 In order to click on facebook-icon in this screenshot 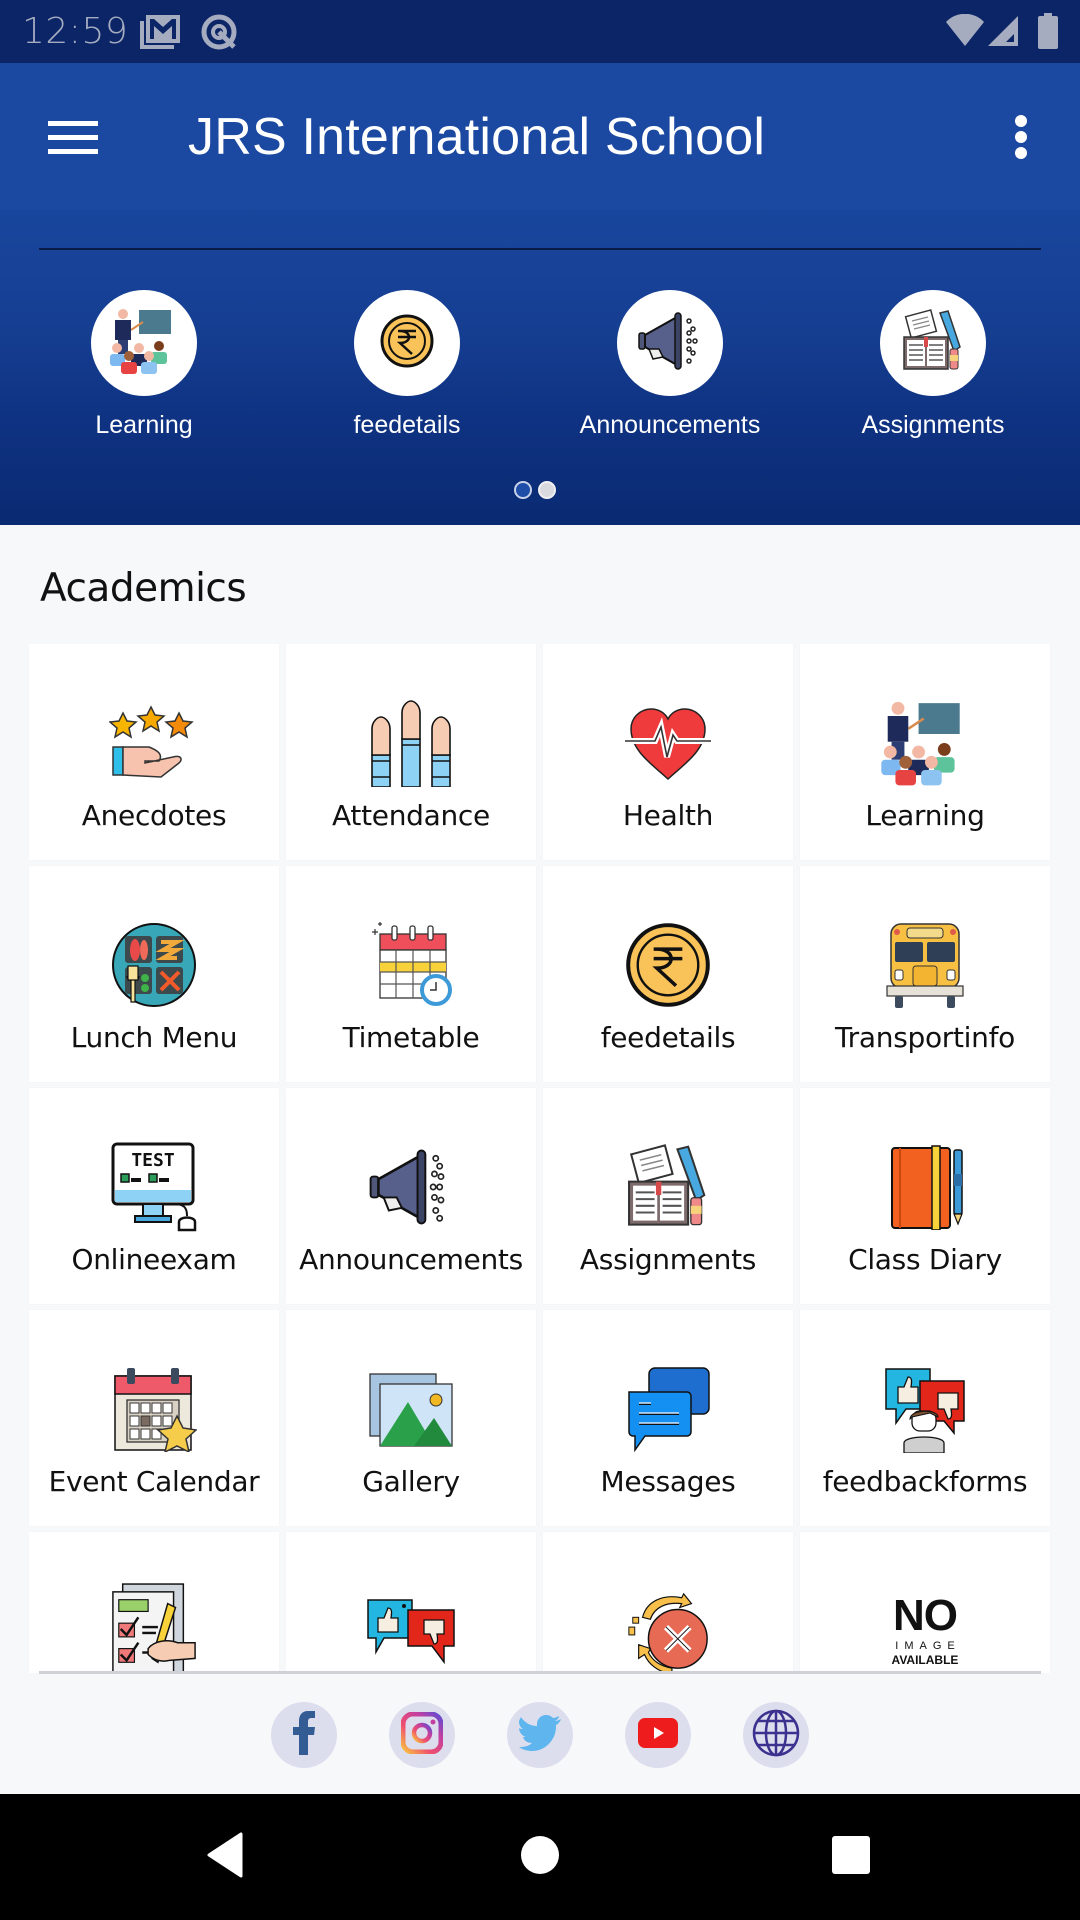, I will do `click(304, 1735)`.